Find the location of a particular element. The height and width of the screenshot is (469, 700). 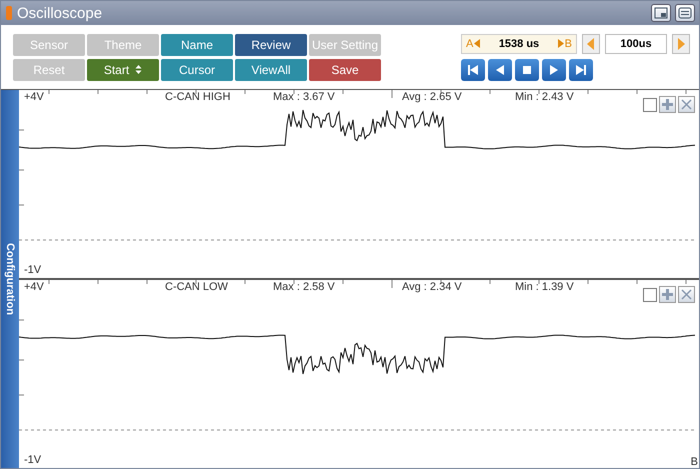

play-button is located at coordinates (554, 69).